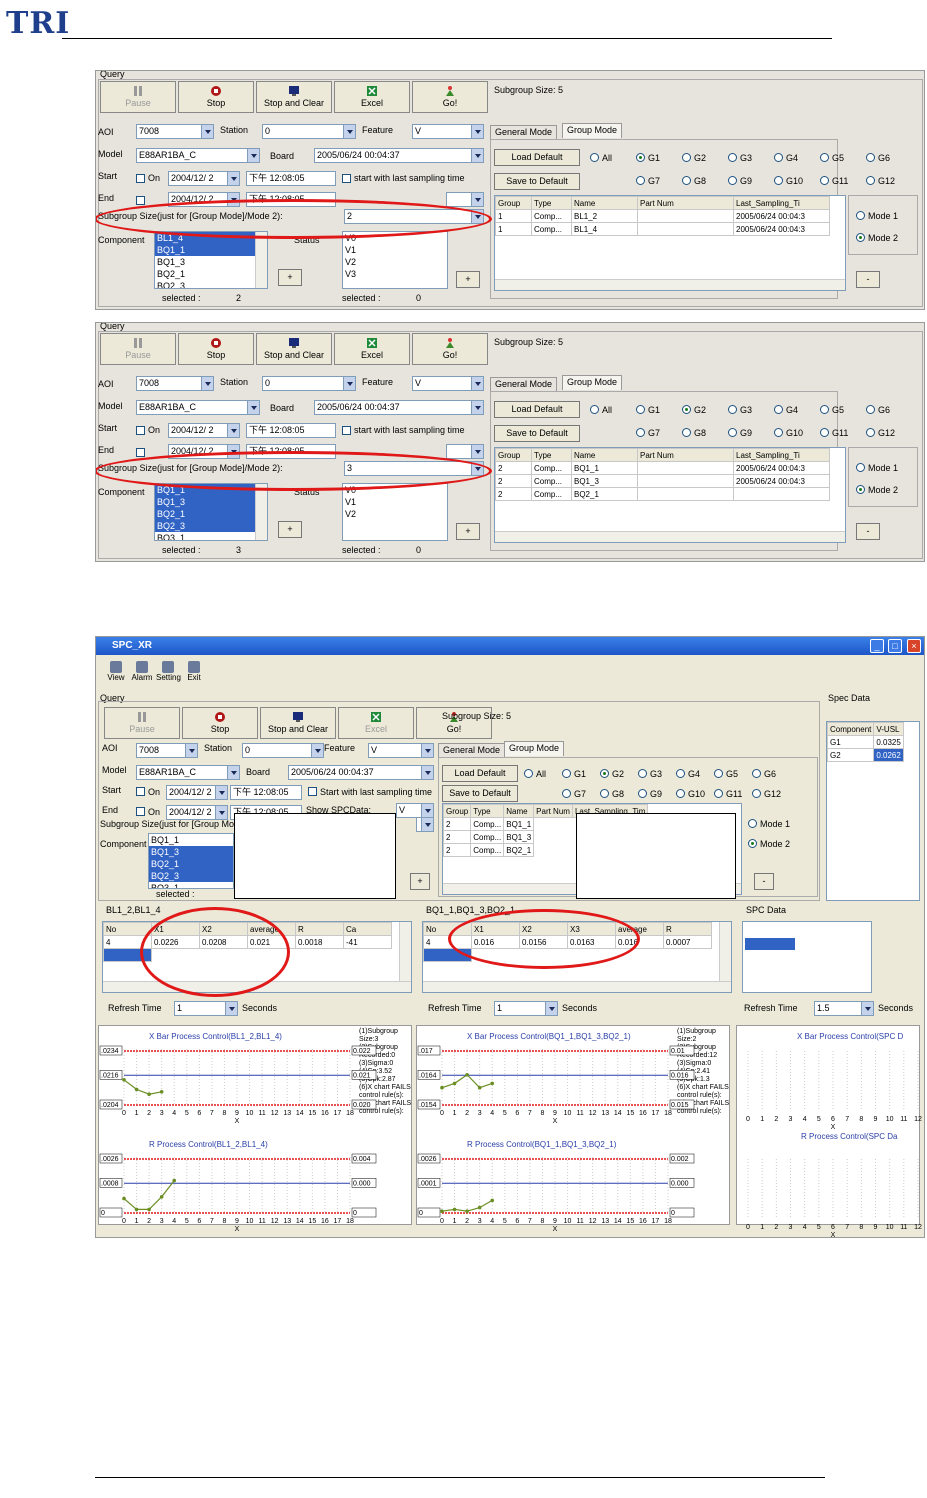  I want to click on tab-general-mode: General Mode, so click(524, 384).